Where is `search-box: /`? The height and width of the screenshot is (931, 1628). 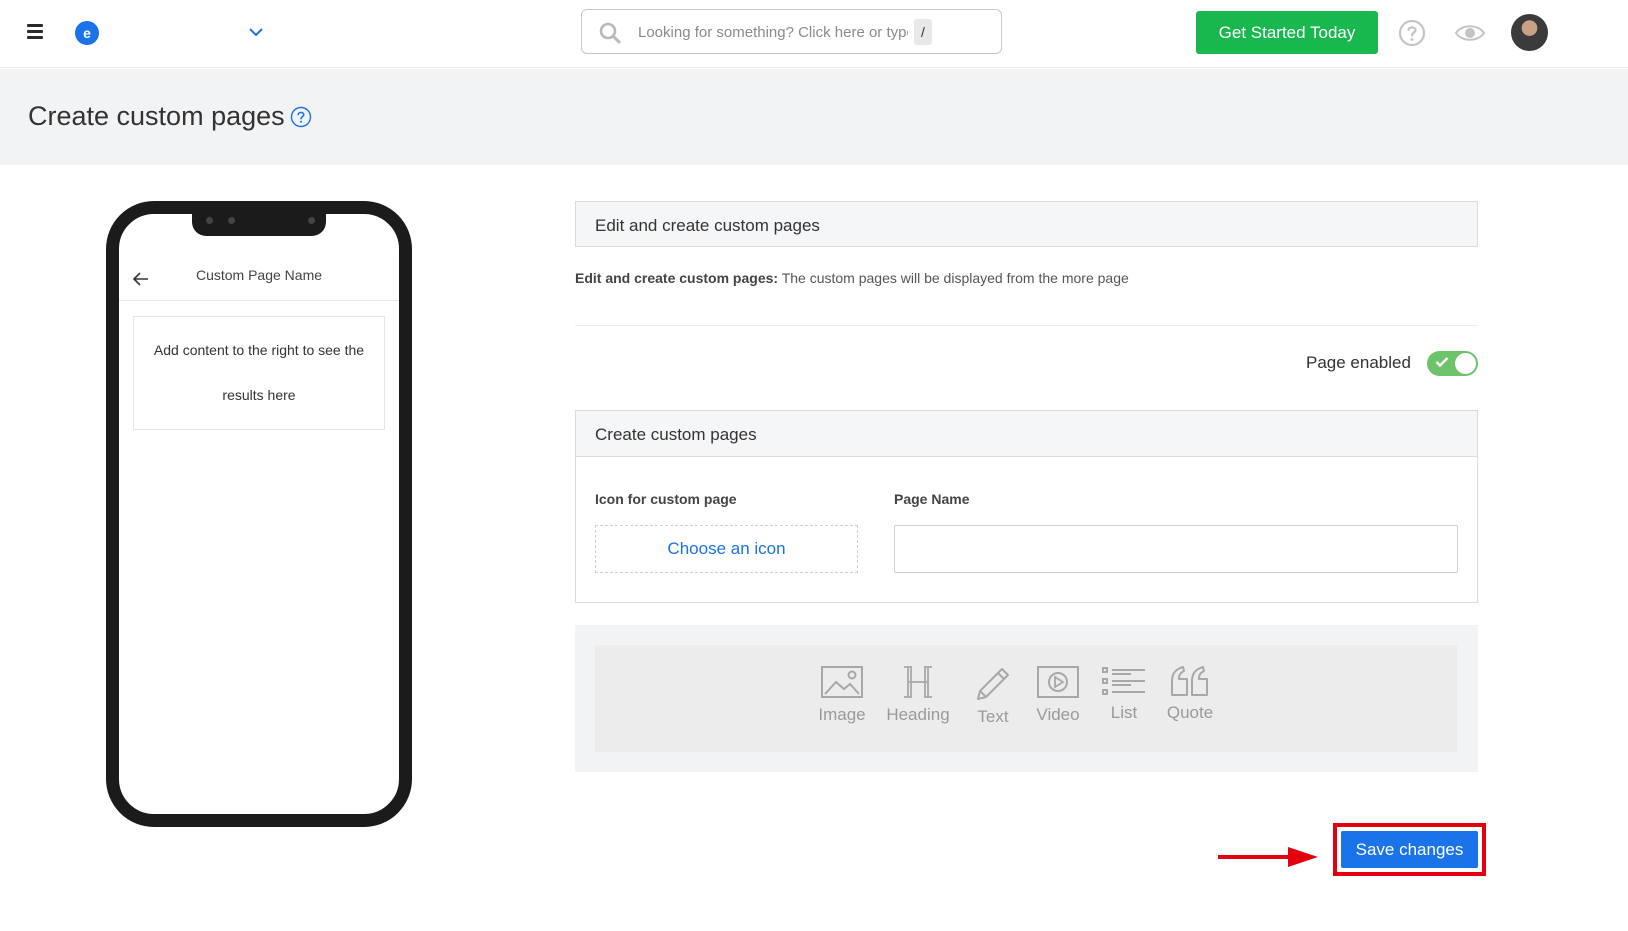 search-box: / is located at coordinates (791, 31).